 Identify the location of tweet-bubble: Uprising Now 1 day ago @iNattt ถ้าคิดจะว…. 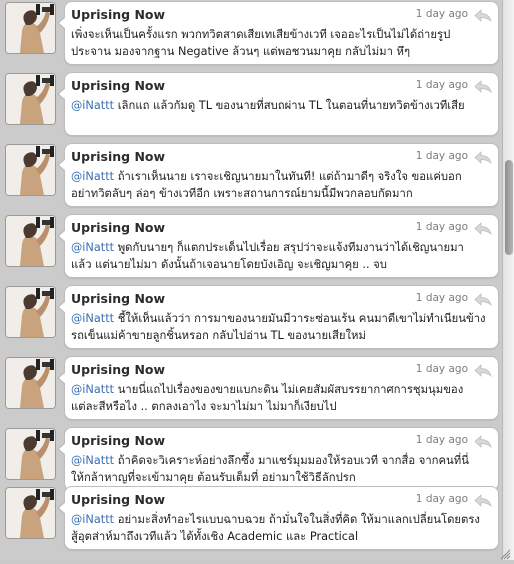
(281, 459).